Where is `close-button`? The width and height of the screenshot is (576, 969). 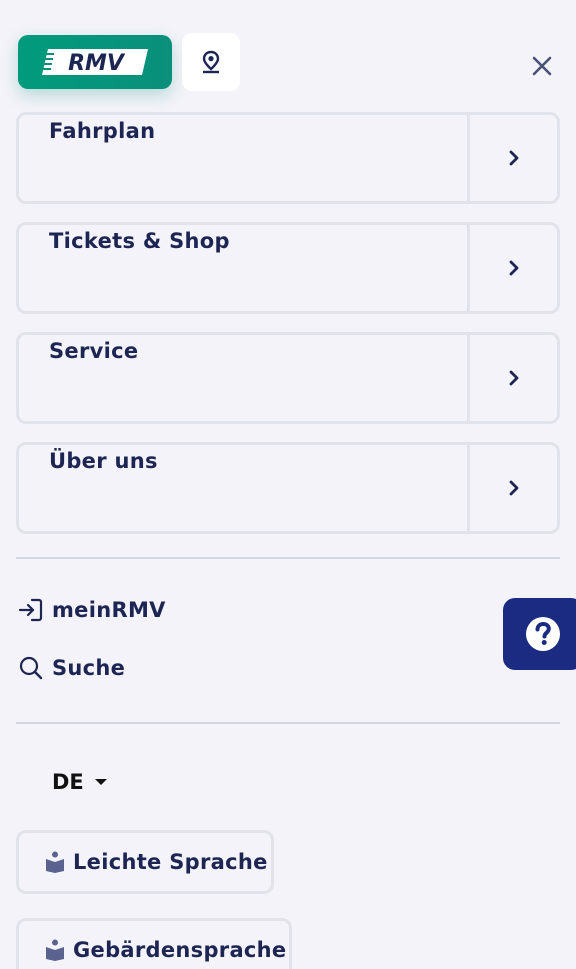 close-button is located at coordinates (542, 66).